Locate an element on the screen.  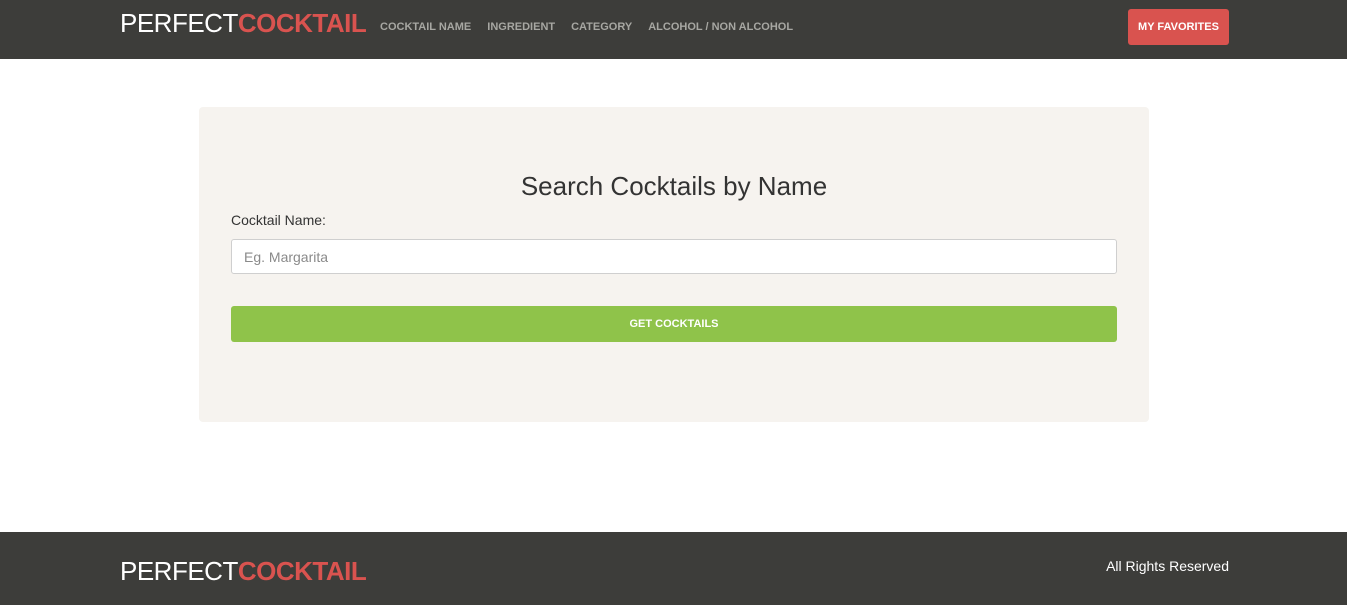
footer: PERFECTCOCKTAIL All Rights Reserved is located at coordinates (673, 568).